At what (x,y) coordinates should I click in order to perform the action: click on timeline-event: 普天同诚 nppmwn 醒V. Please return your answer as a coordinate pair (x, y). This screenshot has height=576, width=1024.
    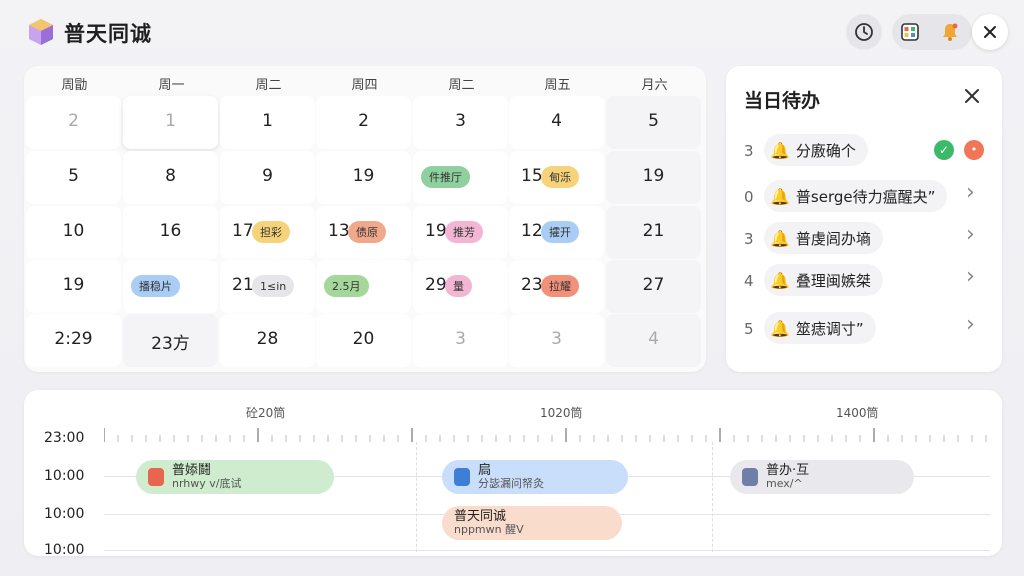
    Looking at the image, I should click on (532, 523).